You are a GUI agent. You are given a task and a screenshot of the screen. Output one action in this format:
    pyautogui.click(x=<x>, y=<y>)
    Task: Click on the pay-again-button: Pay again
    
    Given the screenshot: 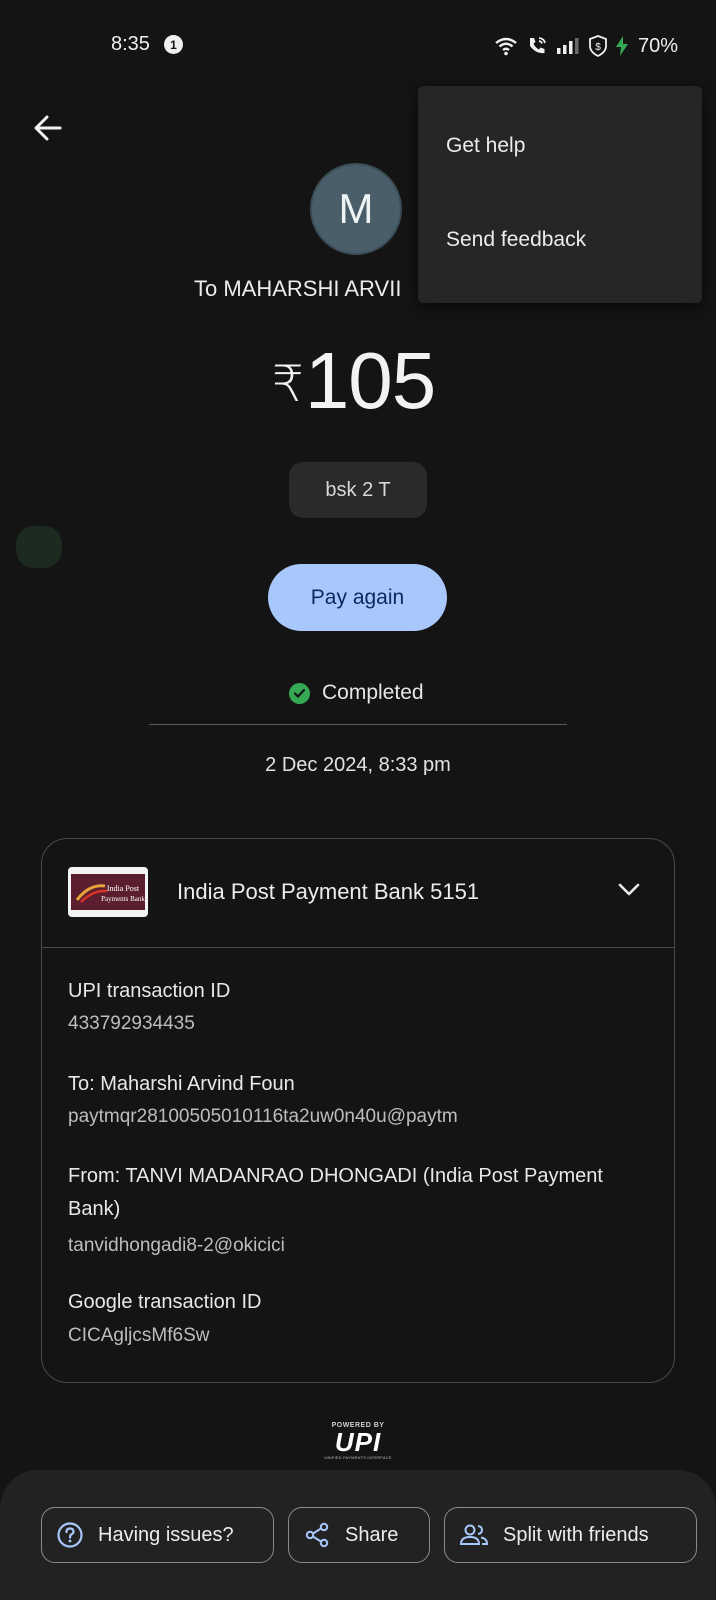 What is the action you would take?
    pyautogui.click(x=357, y=597)
    